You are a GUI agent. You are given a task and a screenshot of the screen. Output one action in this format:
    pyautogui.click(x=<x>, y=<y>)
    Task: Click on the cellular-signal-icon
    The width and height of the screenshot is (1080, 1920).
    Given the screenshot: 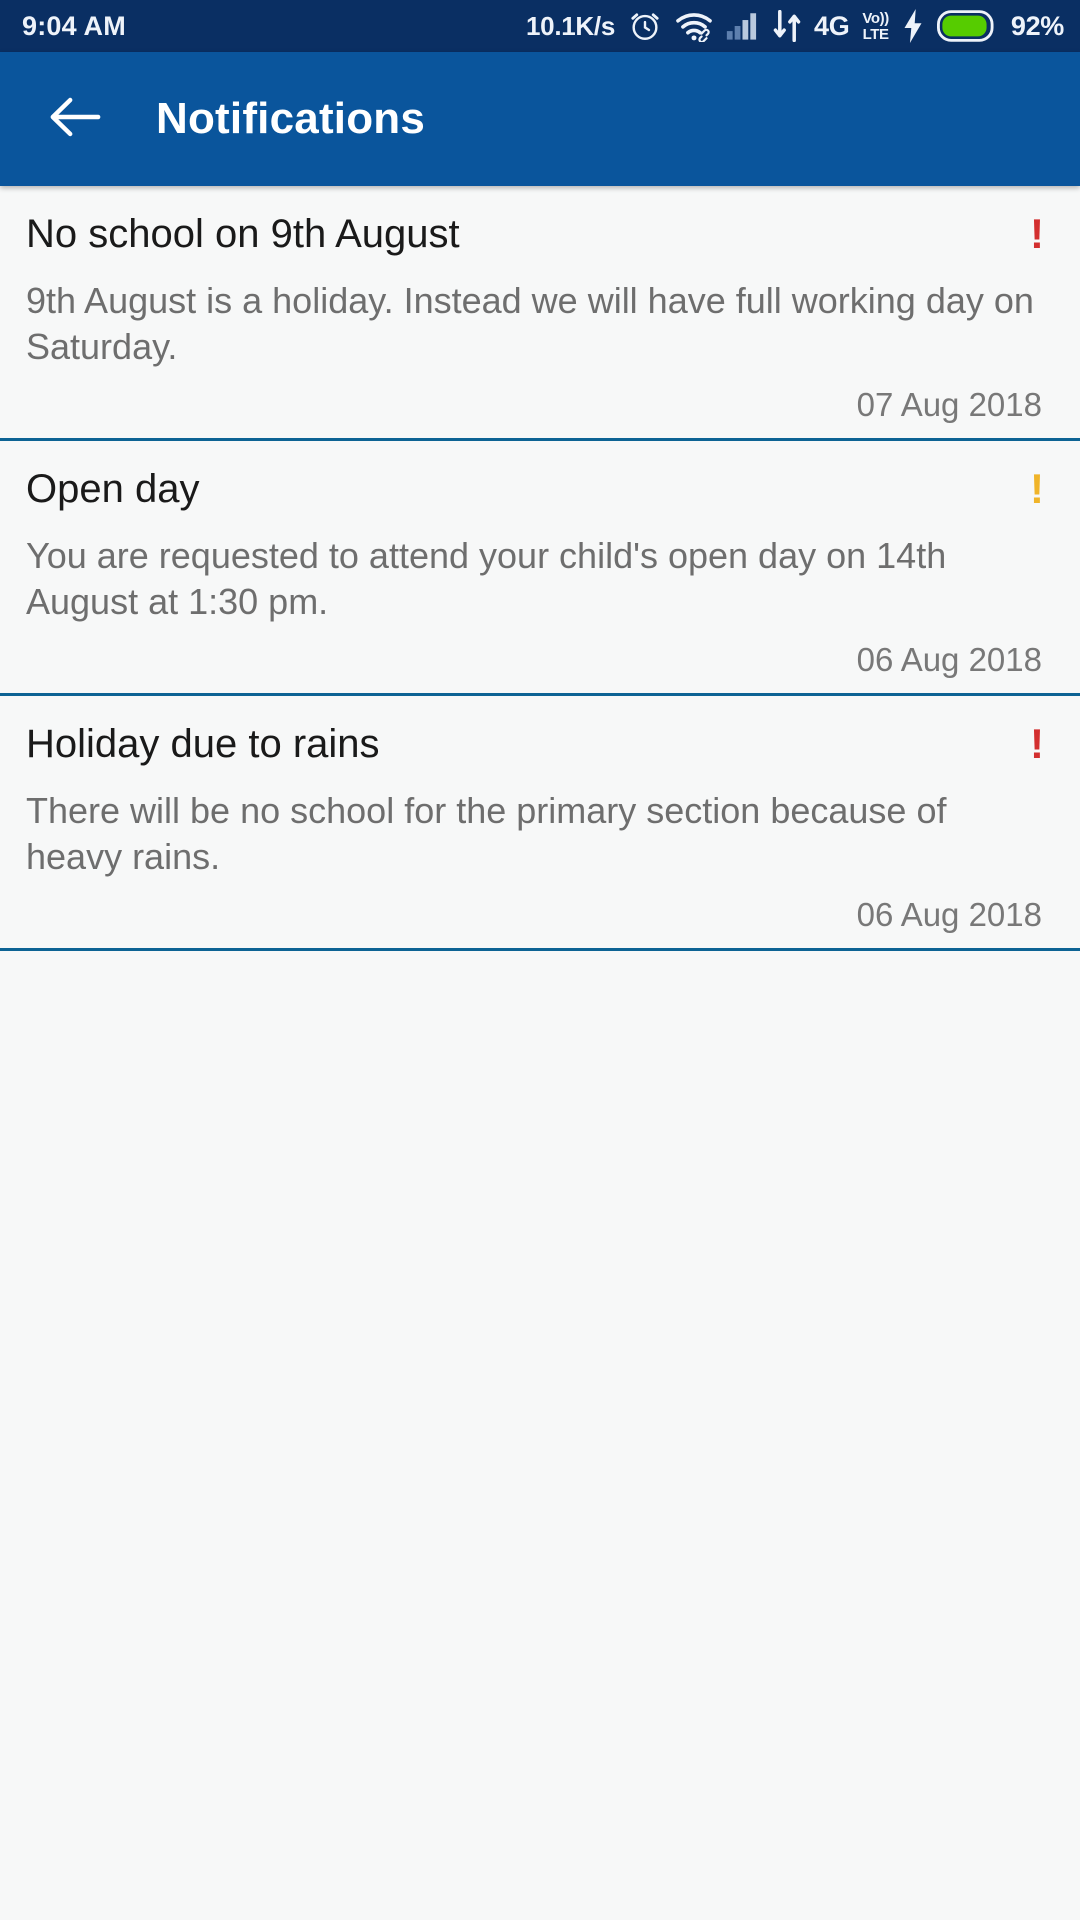 What is the action you would take?
    pyautogui.click(x=743, y=26)
    